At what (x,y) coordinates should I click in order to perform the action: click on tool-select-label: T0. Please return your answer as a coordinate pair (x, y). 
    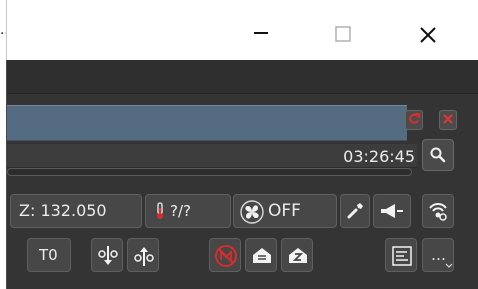
    Looking at the image, I should click on (48, 255).